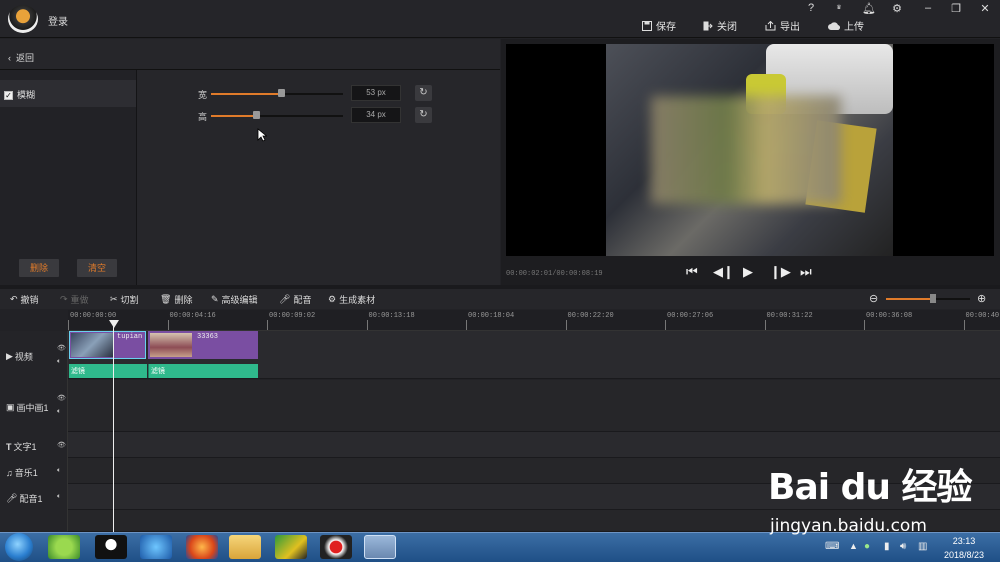 This screenshot has height=562, width=1000. Describe the element at coordinates (68, 93) in the screenshot. I see `effect-item-blur: ✓ 模糊` at that location.